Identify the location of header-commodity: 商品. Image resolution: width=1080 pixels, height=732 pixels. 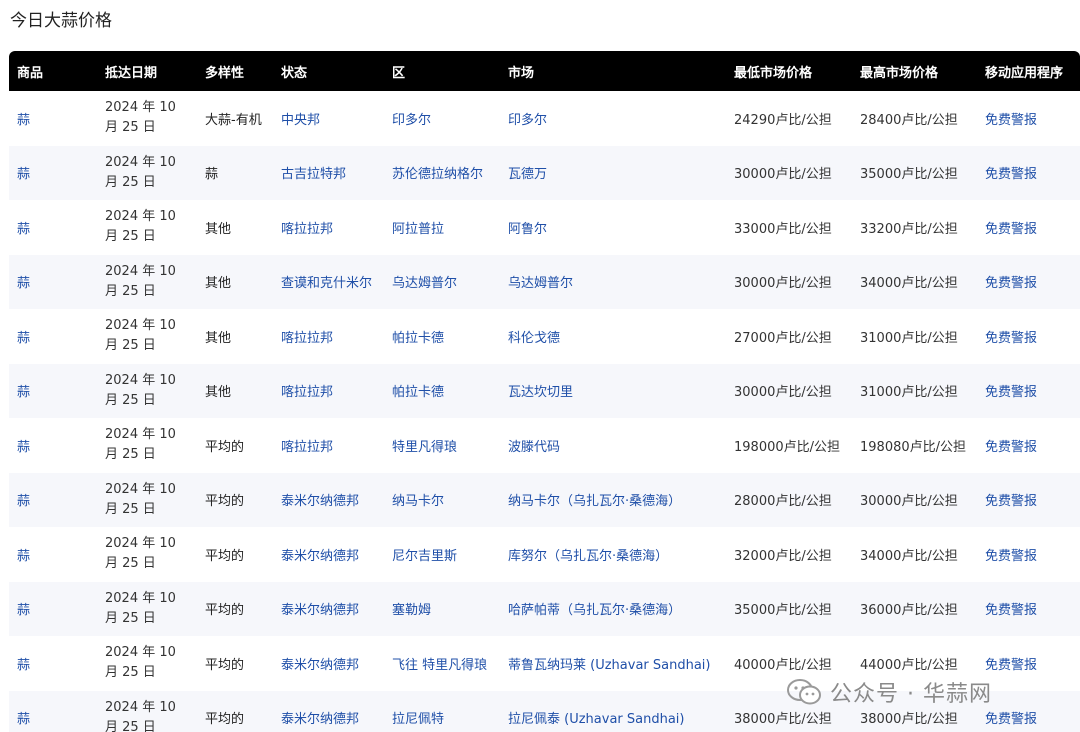
(53, 71).